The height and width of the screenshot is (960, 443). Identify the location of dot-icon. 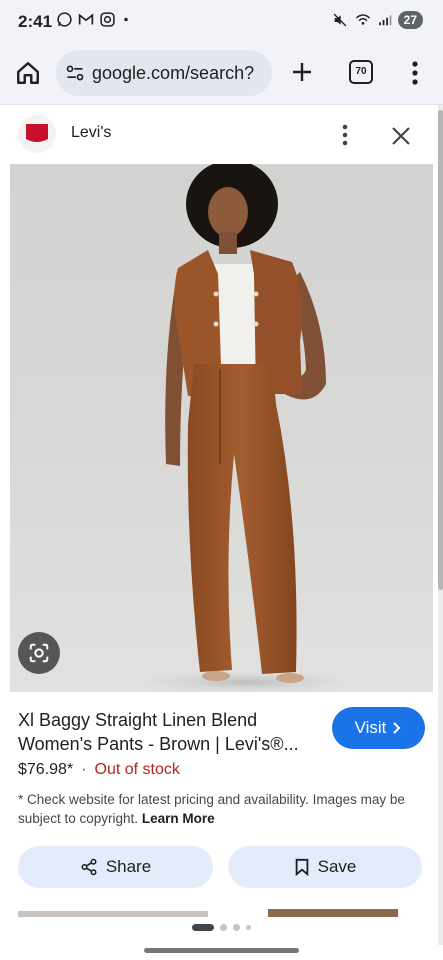
(126, 19).